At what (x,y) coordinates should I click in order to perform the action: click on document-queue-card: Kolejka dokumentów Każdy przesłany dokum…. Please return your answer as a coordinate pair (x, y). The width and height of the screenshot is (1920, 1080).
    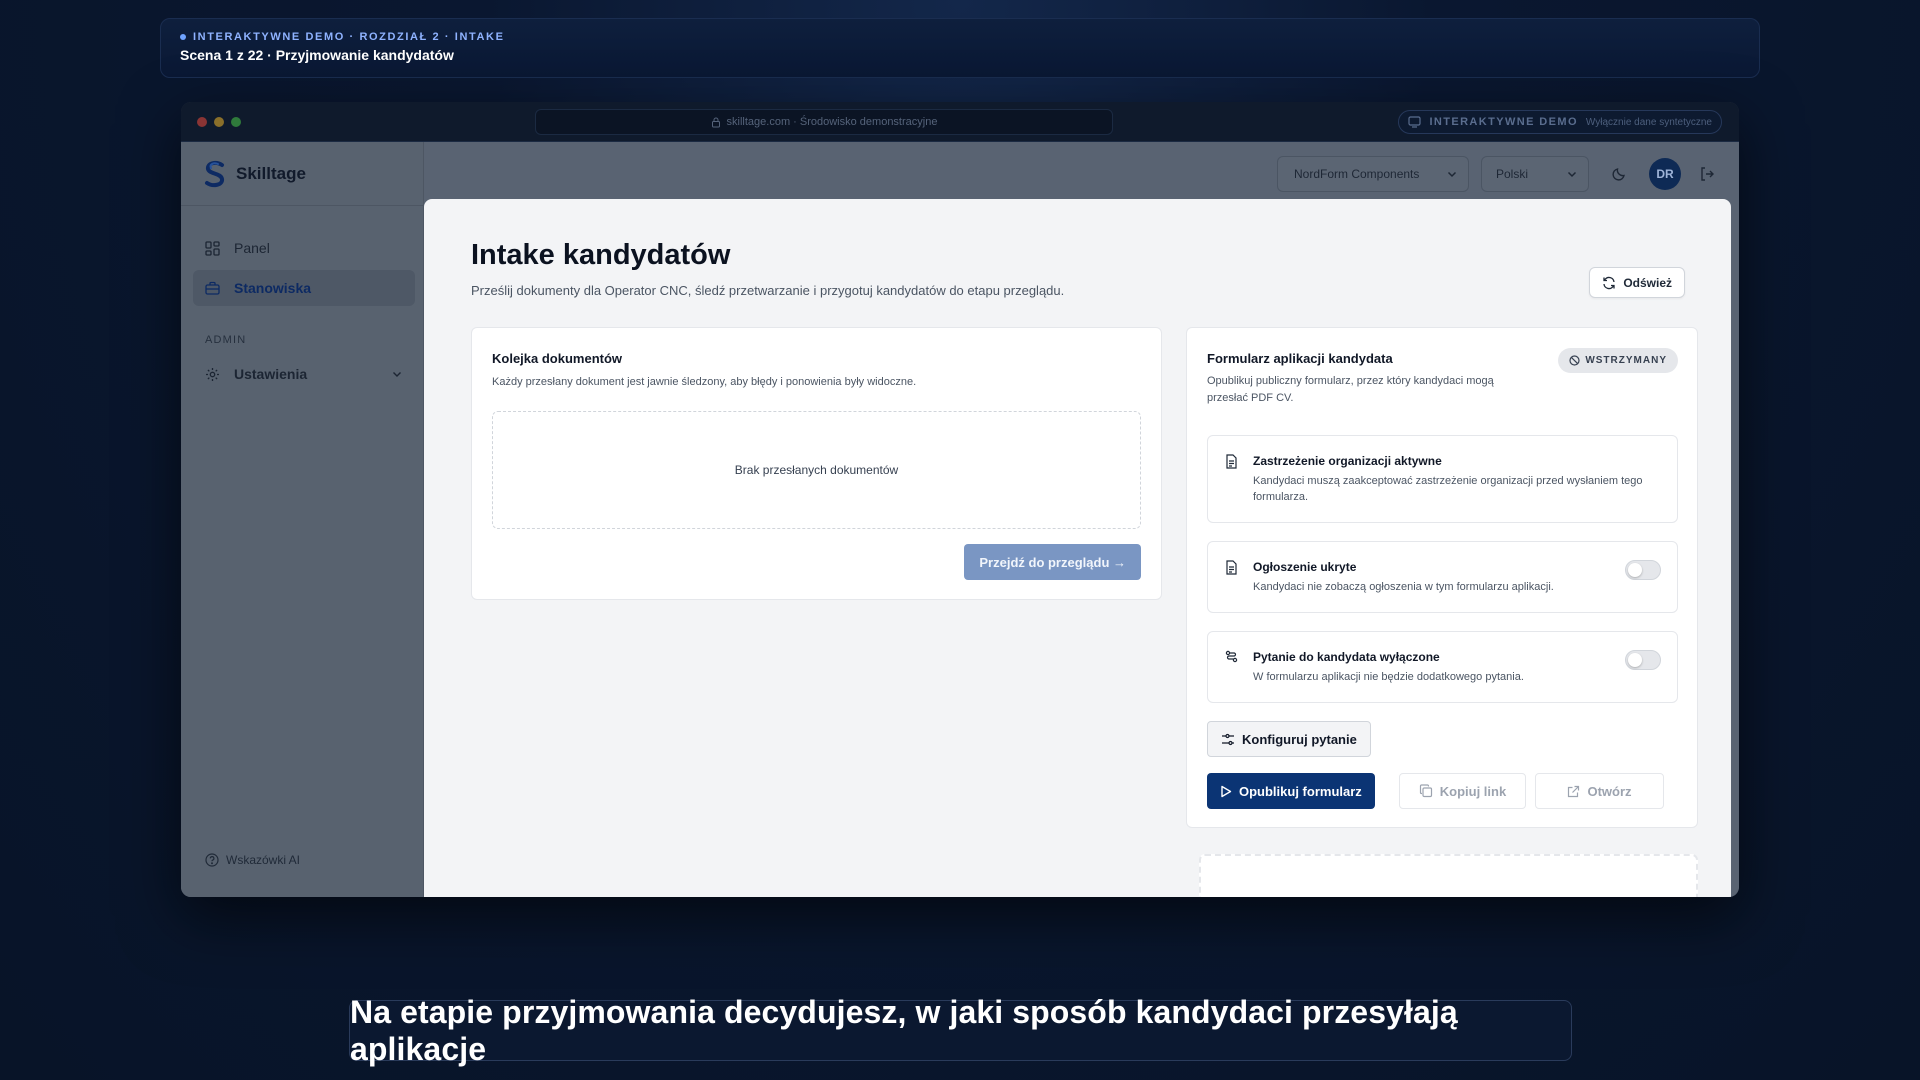
    Looking at the image, I should click on (816, 463).